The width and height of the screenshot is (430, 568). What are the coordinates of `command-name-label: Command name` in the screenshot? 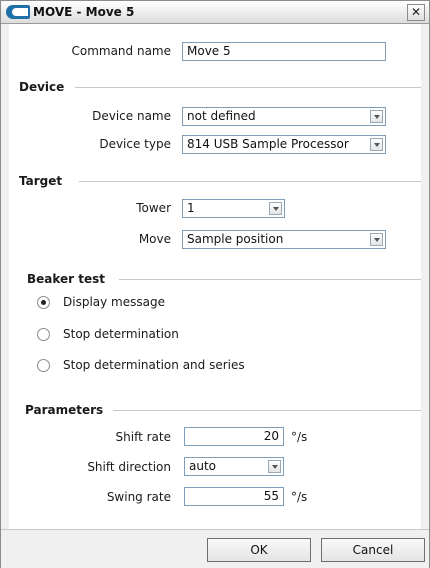 It's located at (121, 51).